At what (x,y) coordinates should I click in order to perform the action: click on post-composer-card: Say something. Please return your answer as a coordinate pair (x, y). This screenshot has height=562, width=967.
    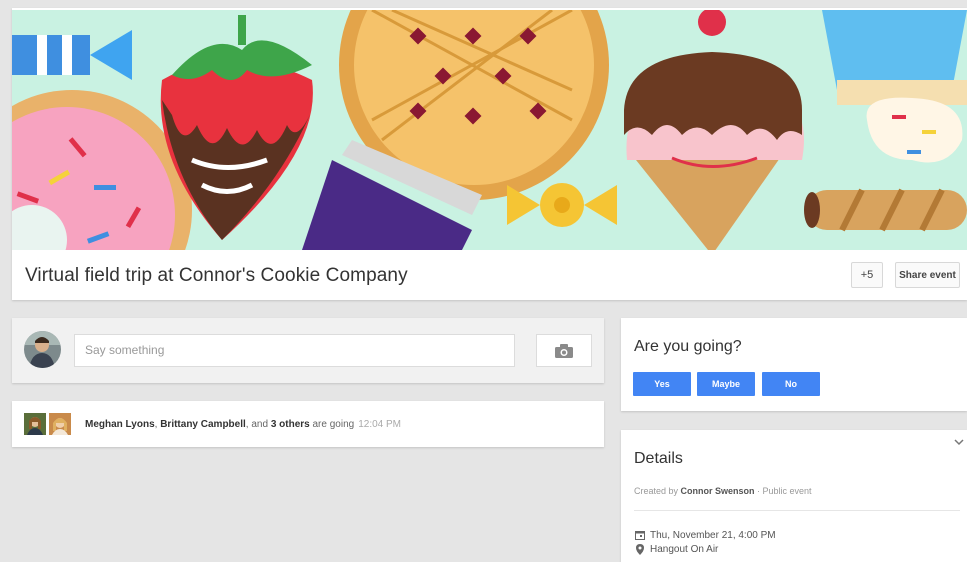
    Looking at the image, I should click on (308, 350).